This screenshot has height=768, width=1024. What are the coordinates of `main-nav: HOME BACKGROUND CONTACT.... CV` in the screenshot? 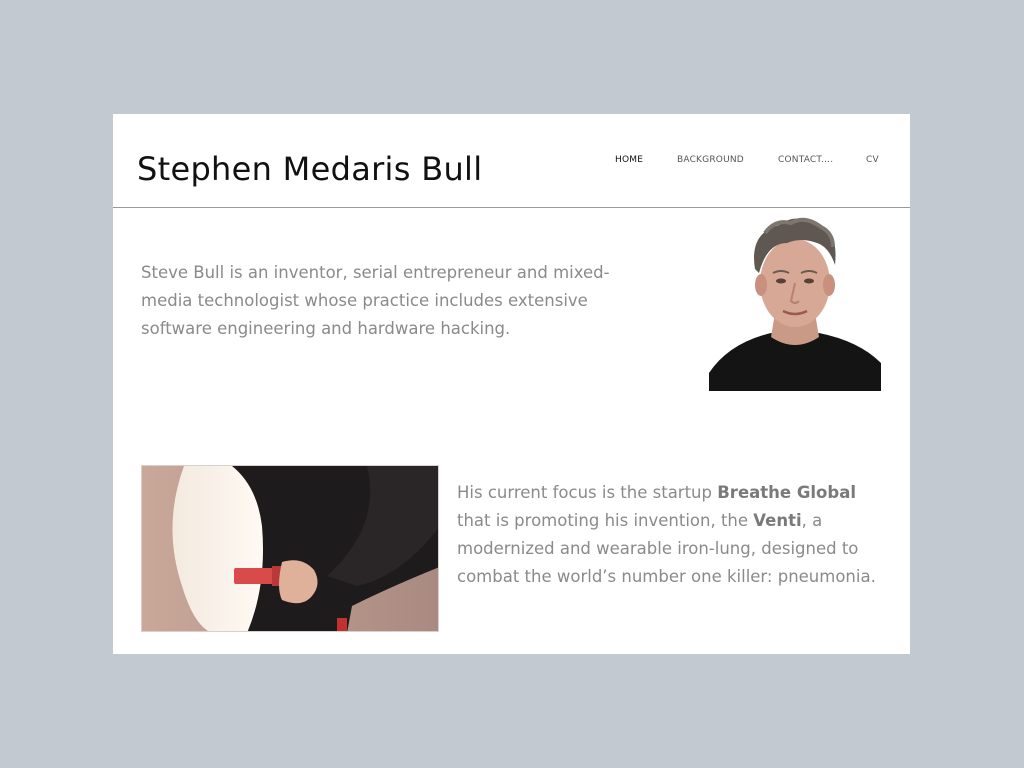 It's located at (511, 162).